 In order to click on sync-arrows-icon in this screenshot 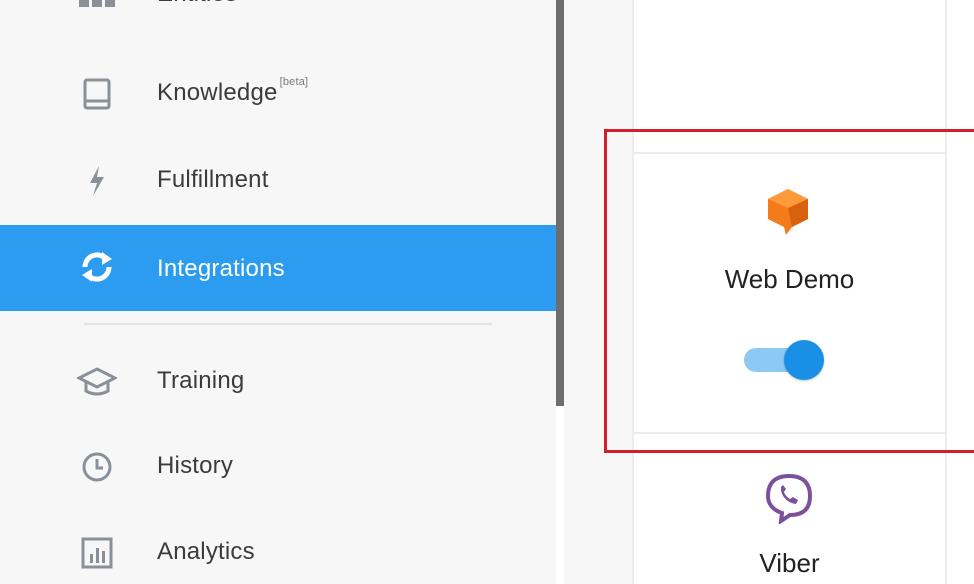, I will do `click(97, 267)`.